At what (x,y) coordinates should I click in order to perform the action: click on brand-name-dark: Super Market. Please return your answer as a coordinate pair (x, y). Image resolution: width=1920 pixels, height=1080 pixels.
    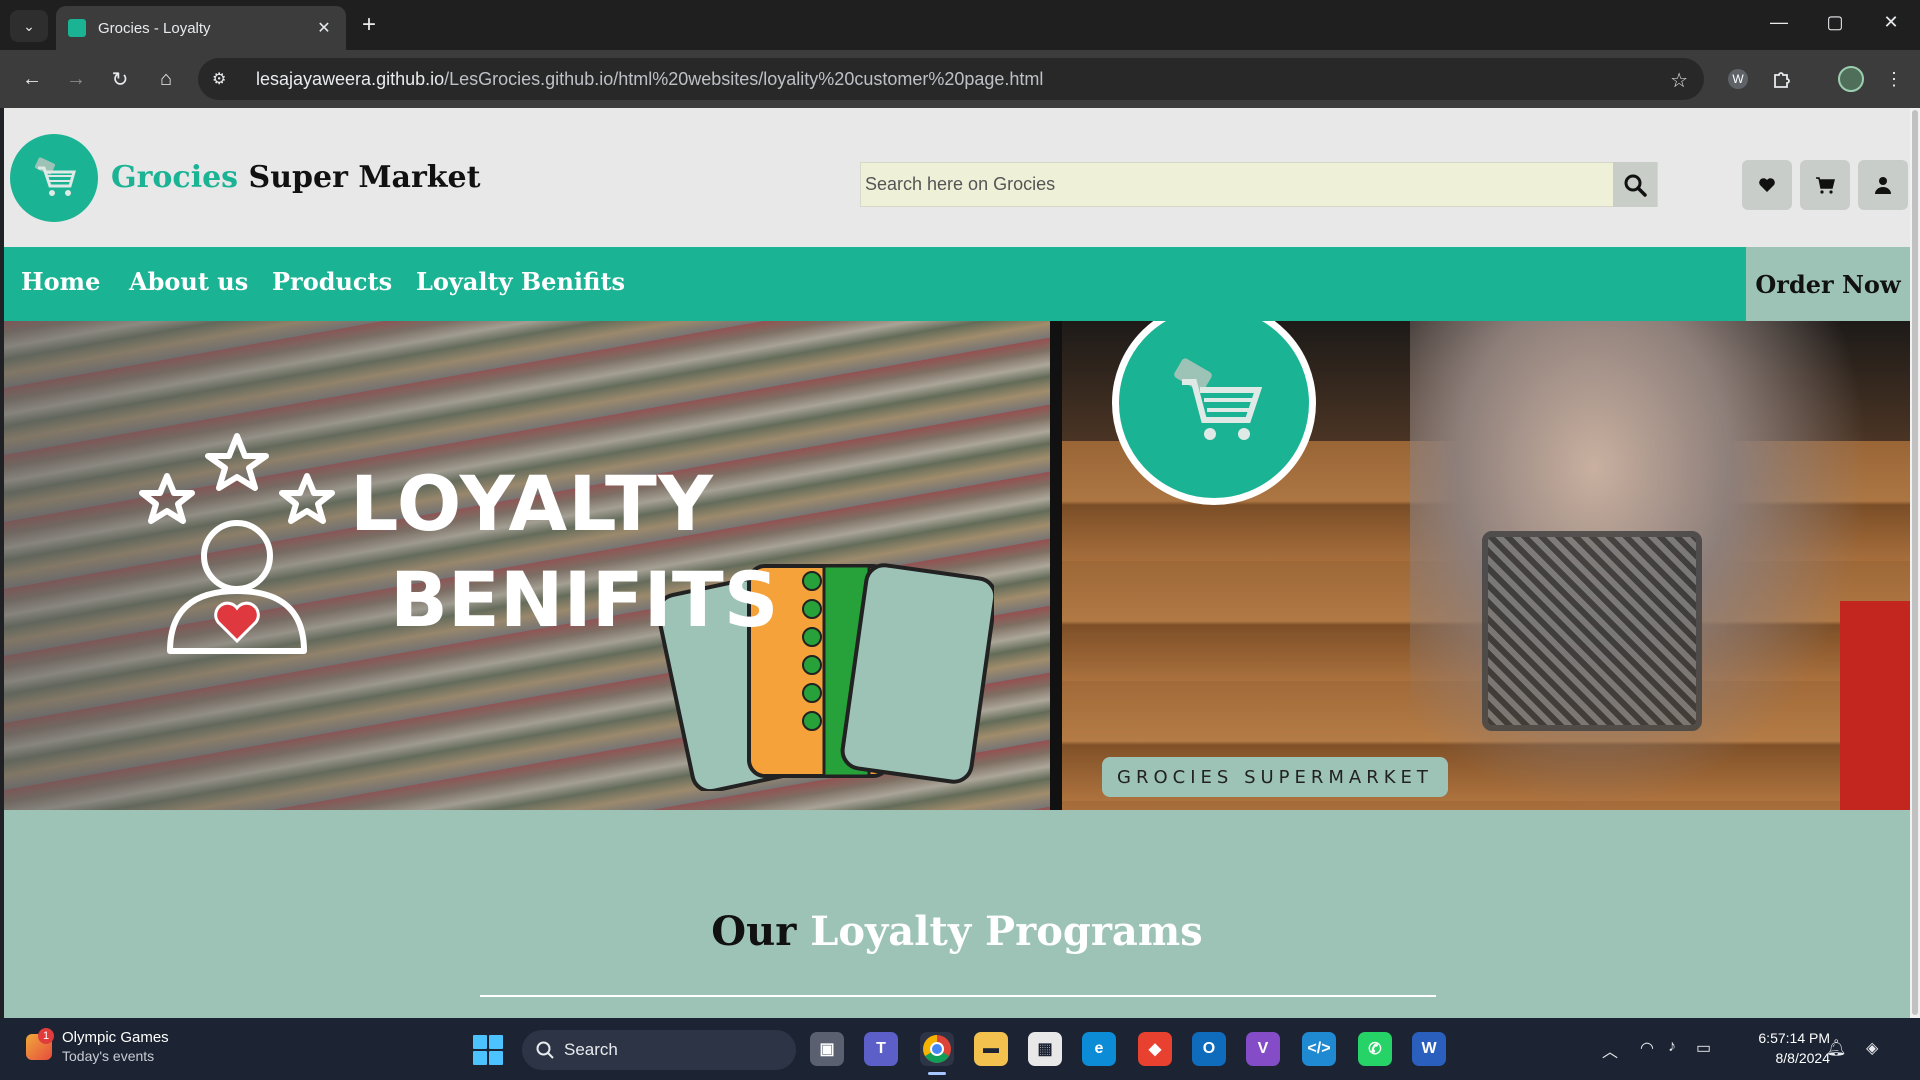
    Looking at the image, I should click on (359, 177).